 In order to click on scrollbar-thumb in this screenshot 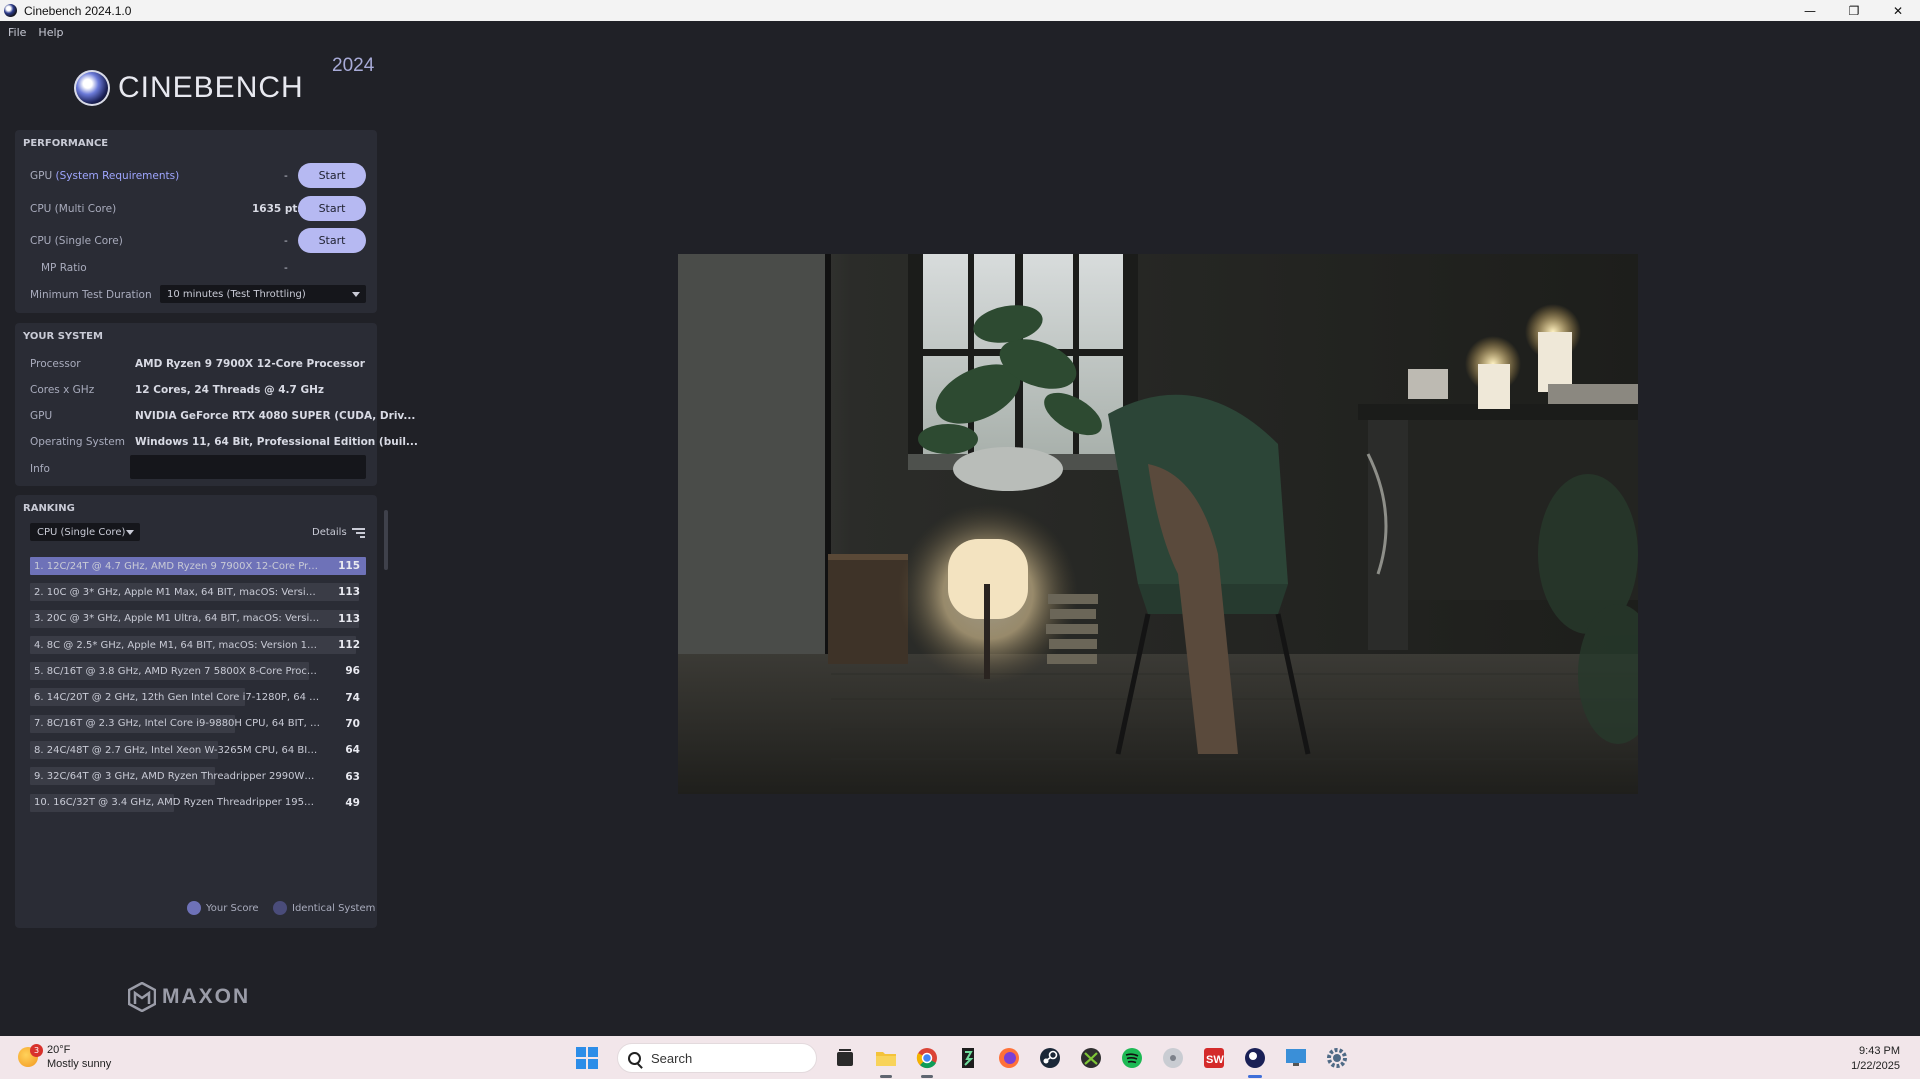, I will do `click(386, 540)`.